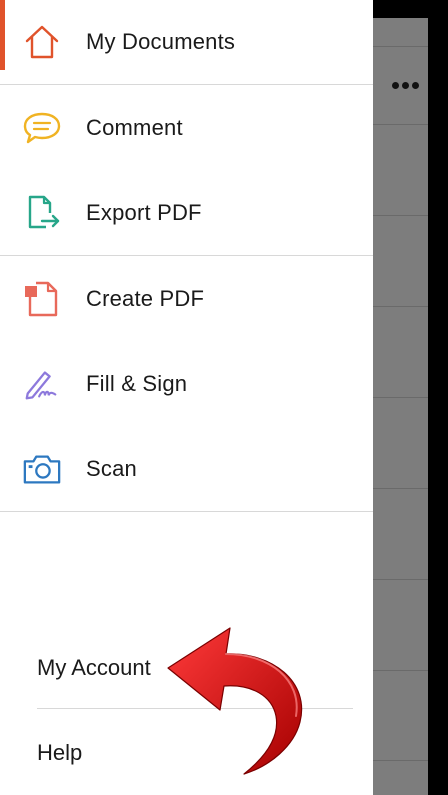 The height and width of the screenshot is (795, 448). I want to click on export-pdf-icon, so click(42, 213).